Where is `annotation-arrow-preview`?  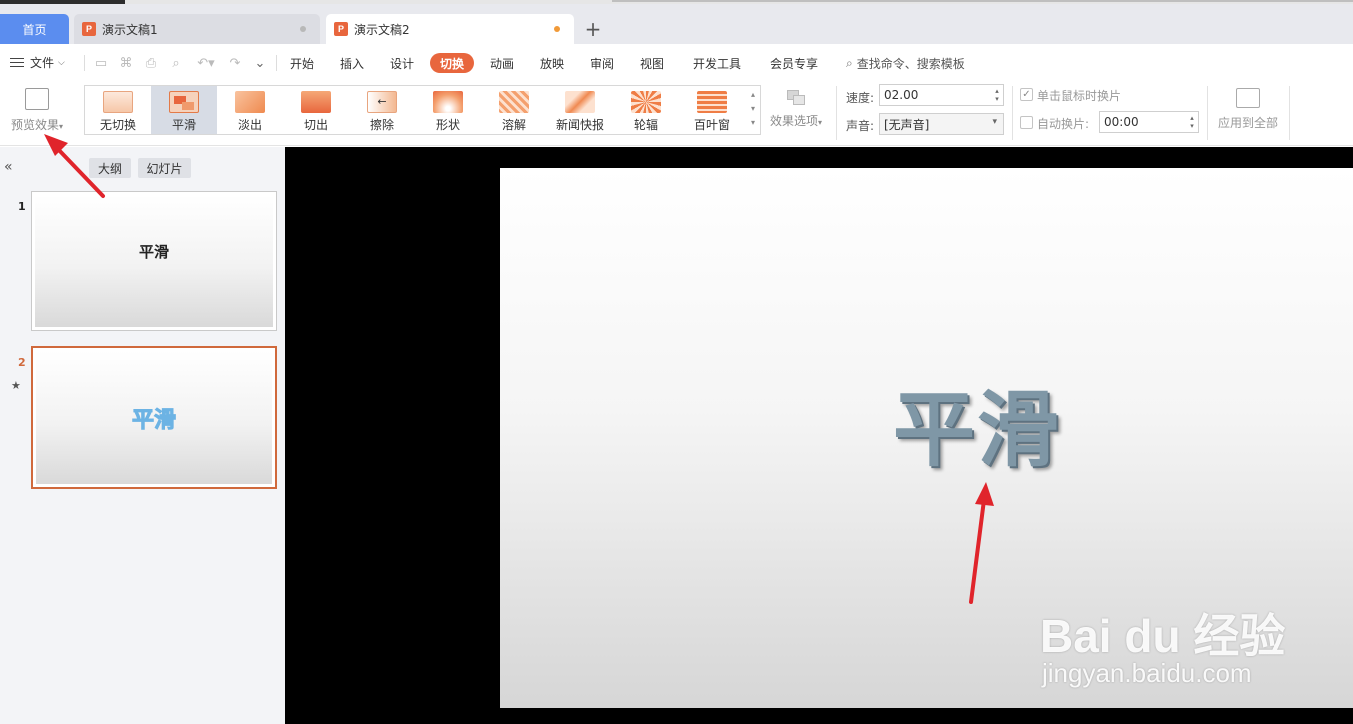 annotation-arrow-preview is located at coordinates (74, 166).